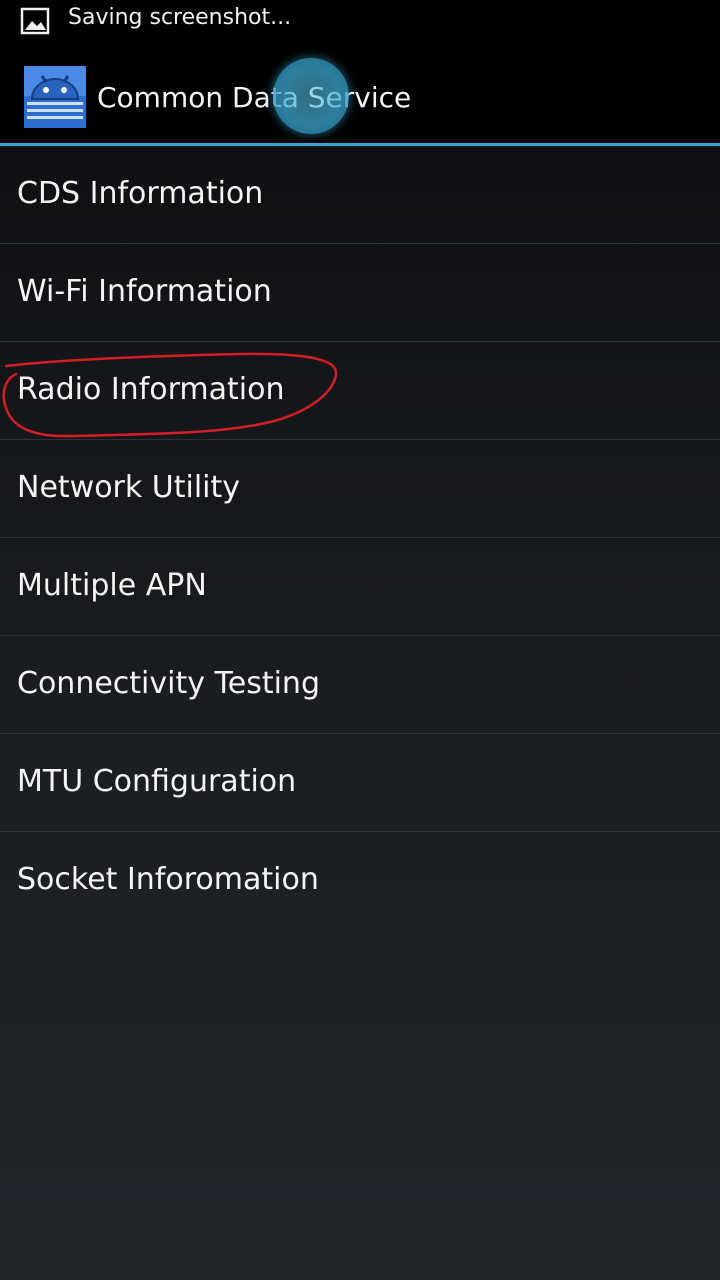 This screenshot has width=720, height=1280. What do you see at coordinates (360, 293) in the screenshot?
I see `menu-item-wifi-information: Wi-Fi Information` at bounding box center [360, 293].